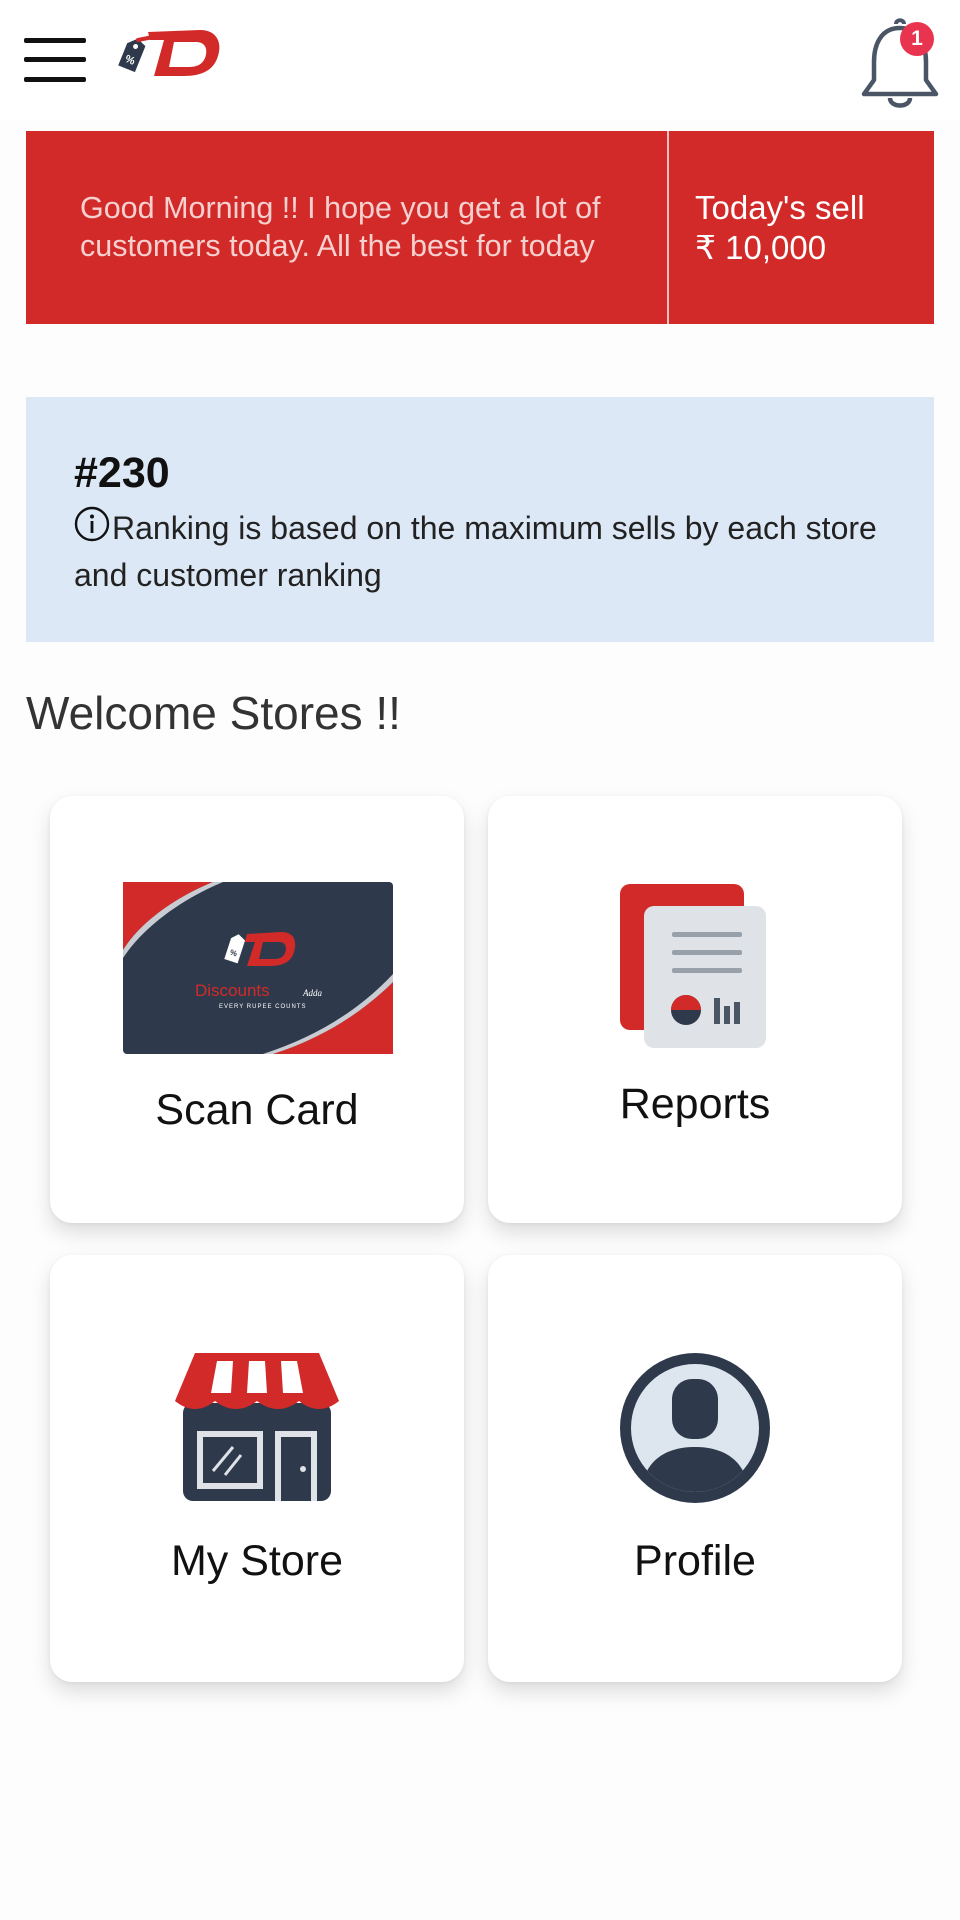 The height and width of the screenshot is (1920, 960). I want to click on profile-tile: Profile, so click(695, 1468).